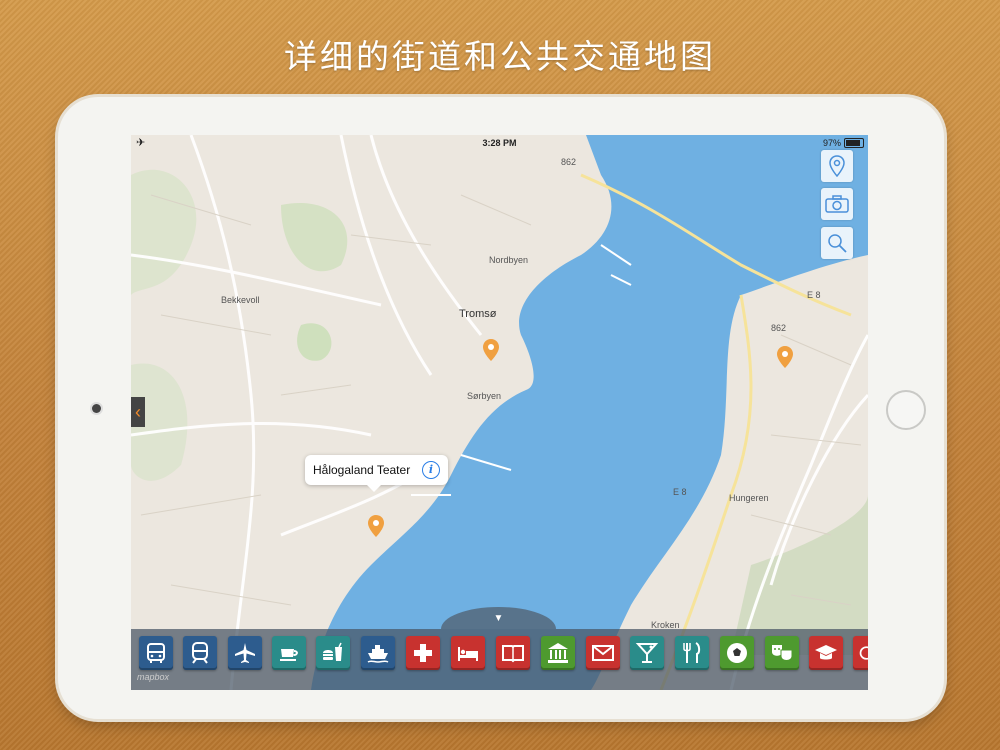  Describe the element at coordinates (138, 412) in the screenshot. I see `chevron-left-icon: ‹` at that location.